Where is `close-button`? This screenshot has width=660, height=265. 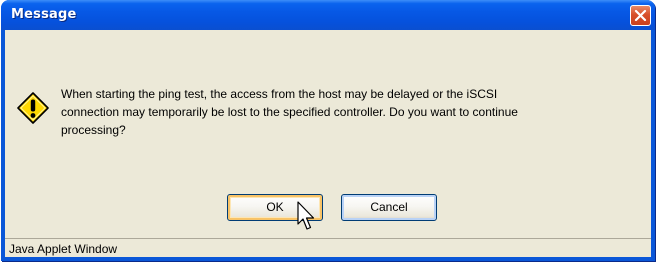
close-button is located at coordinates (640, 15).